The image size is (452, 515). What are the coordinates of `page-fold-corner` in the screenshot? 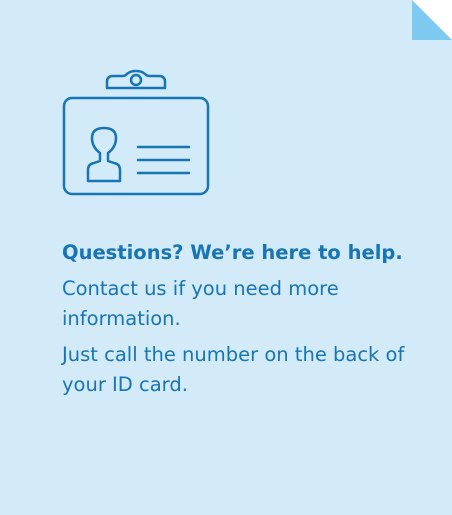 It's located at (432, 20).